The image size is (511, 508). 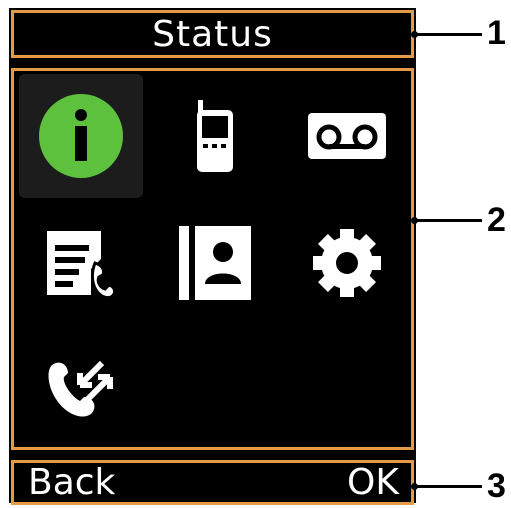 I want to click on softkey-bar: Back OK, so click(x=212, y=482).